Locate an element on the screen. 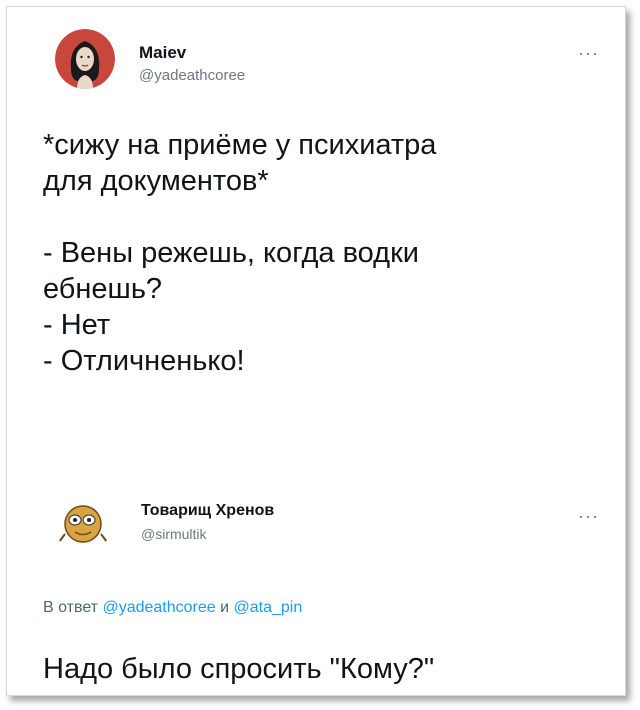 Image resolution: width=640 pixels, height=710 pixels. tweet-text-line: - Отличненько! is located at coordinates (144, 361).